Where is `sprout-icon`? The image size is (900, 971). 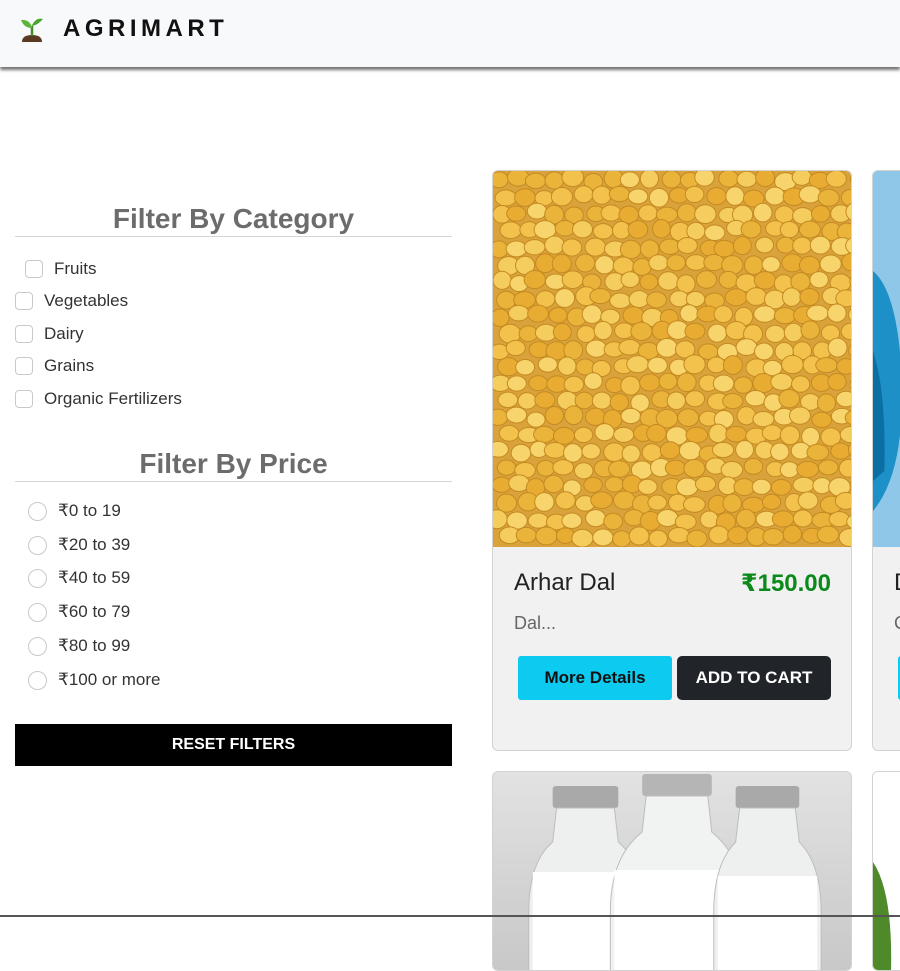
sprout-icon is located at coordinates (32, 30).